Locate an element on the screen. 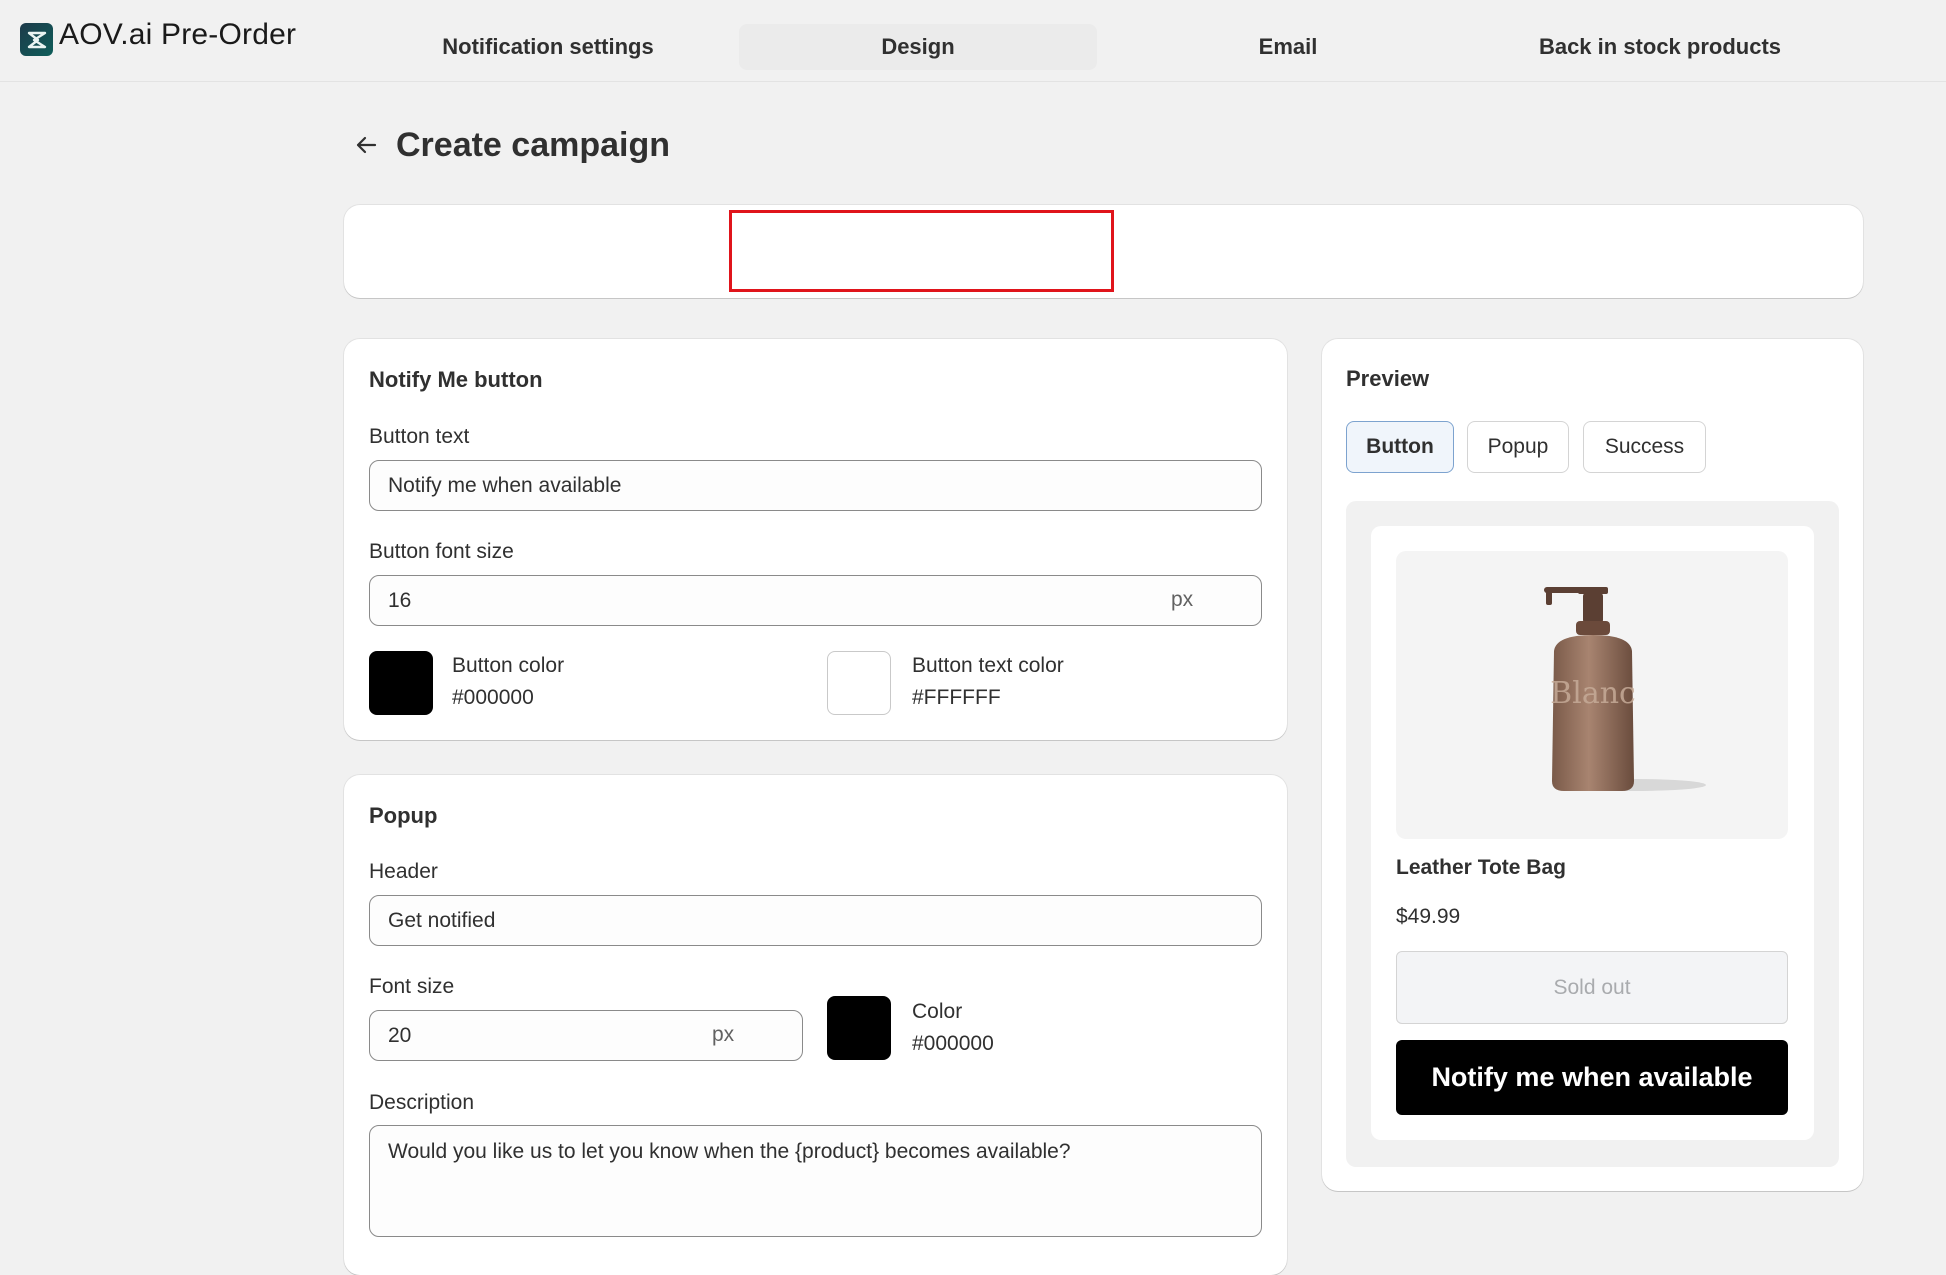 Image resolution: width=1946 pixels, height=1275 pixels. button-text-color-label: Button text color is located at coordinates (988, 665).